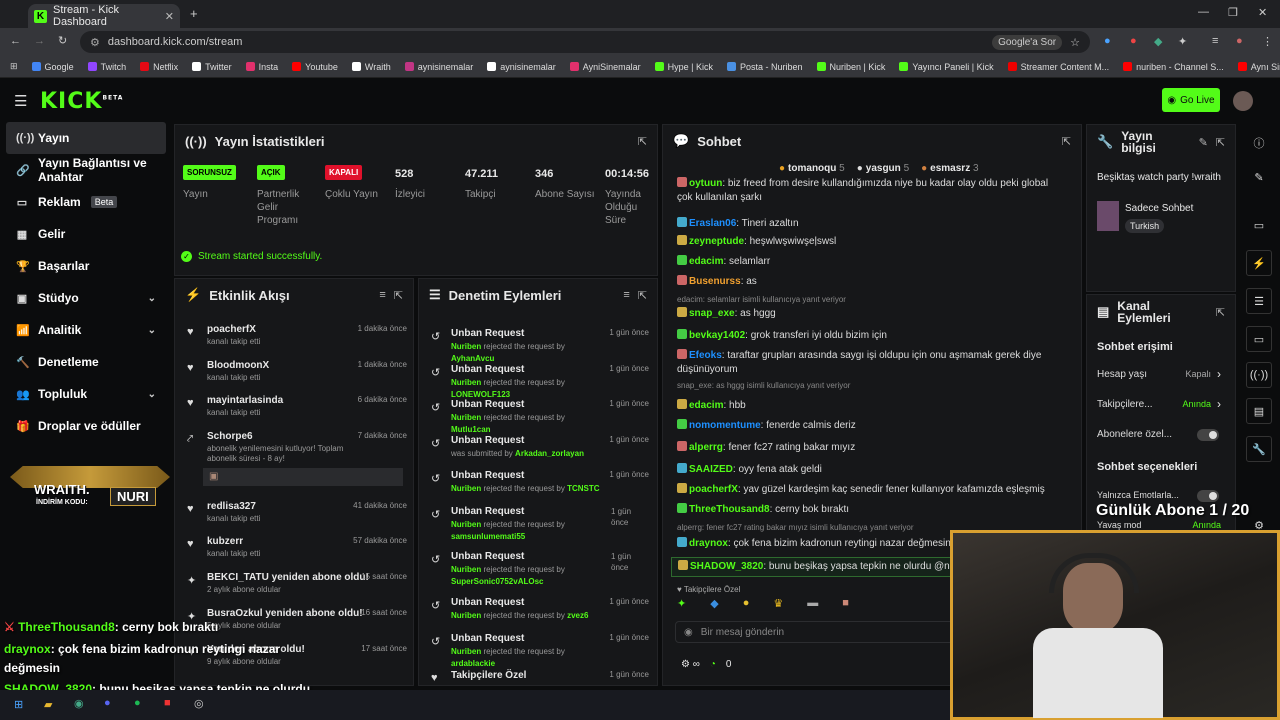  Describe the element at coordinates (867, 426) in the screenshot. I see `chat-message: nomomentume: fenerde calmis deriz` at that location.